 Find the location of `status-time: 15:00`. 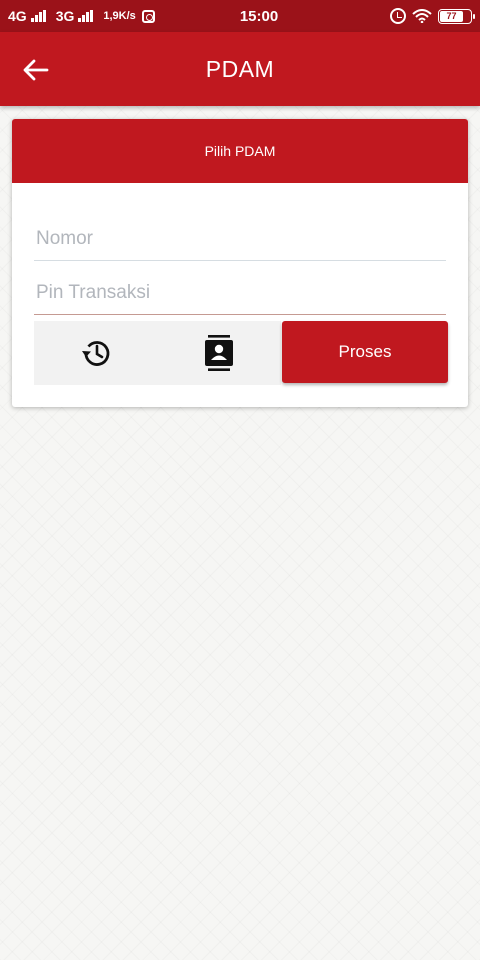

status-time: 15:00 is located at coordinates (259, 16).